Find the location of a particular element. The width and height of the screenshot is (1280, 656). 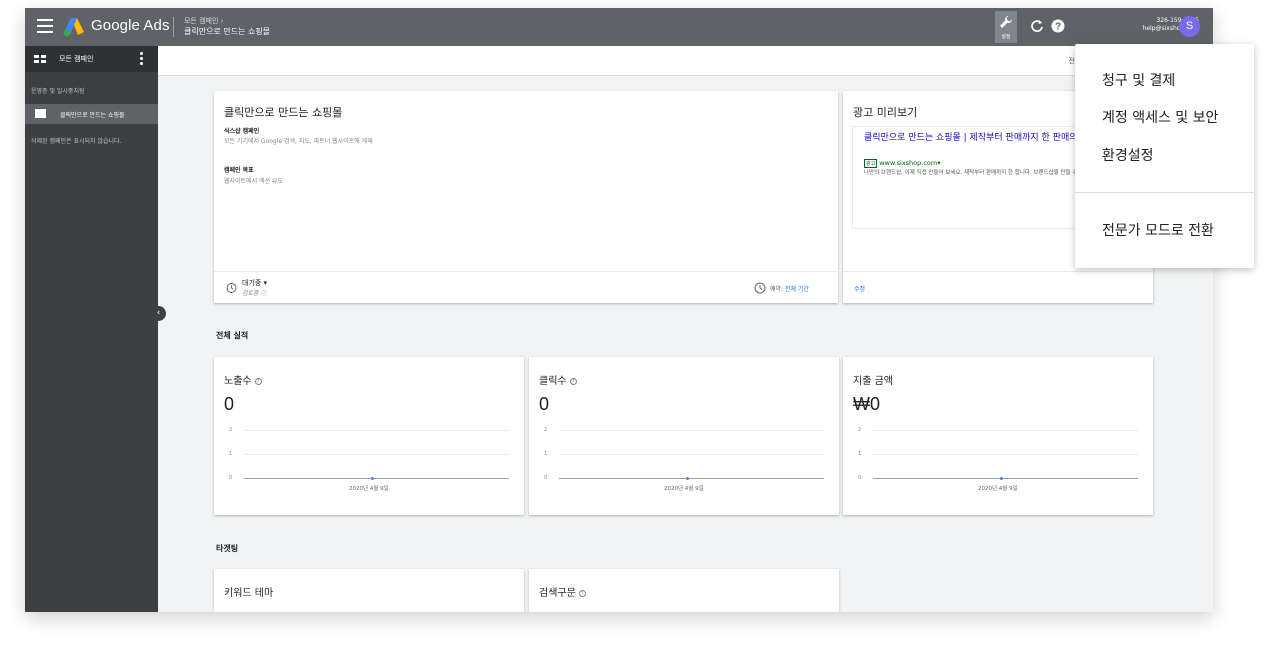

campaign-goal-label: 캠페인 목표 is located at coordinates (239, 170).